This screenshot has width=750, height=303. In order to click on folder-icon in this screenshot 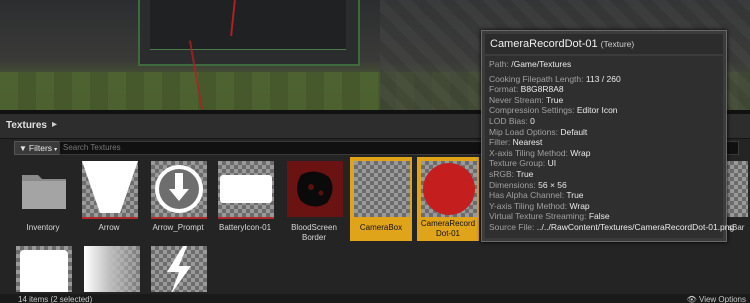, I will do `click(44, 189)`.